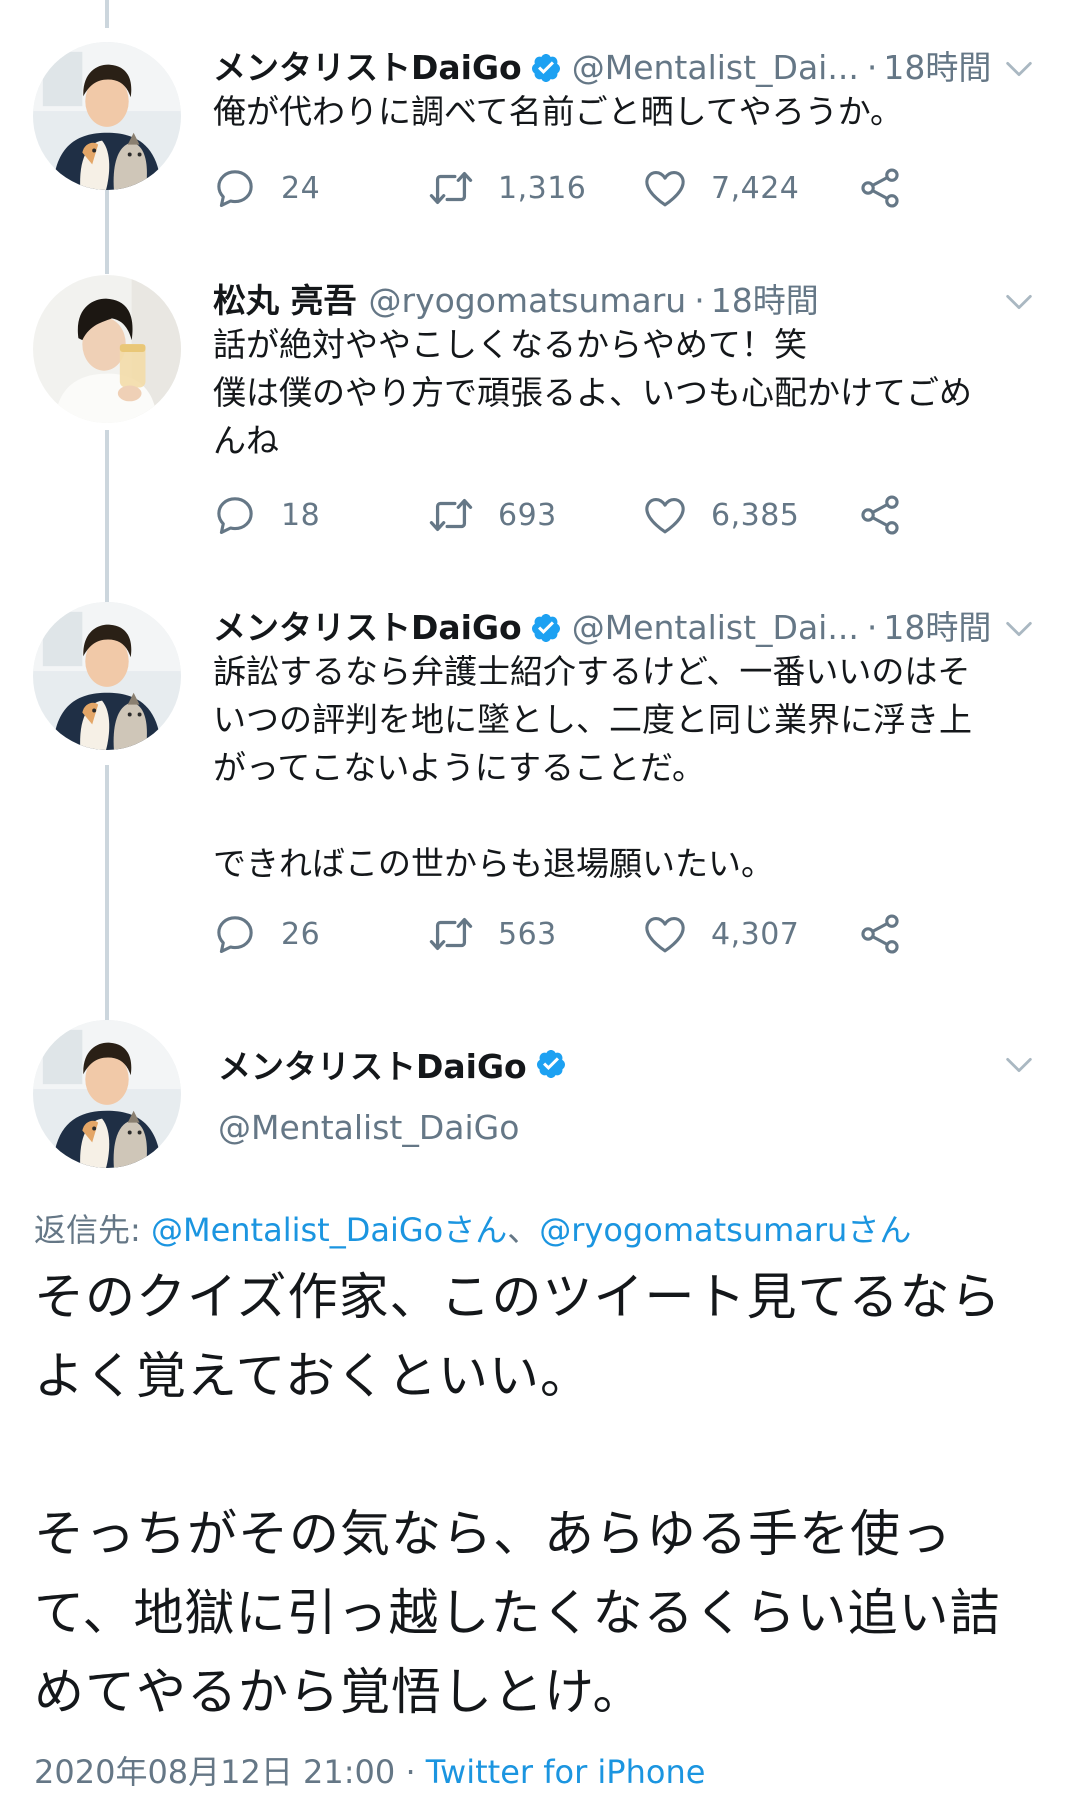 The width and height of the screenshot is (1080, 1793). I want to click on tweet-actions: 24 1,316 7,424, so click(573, 188).